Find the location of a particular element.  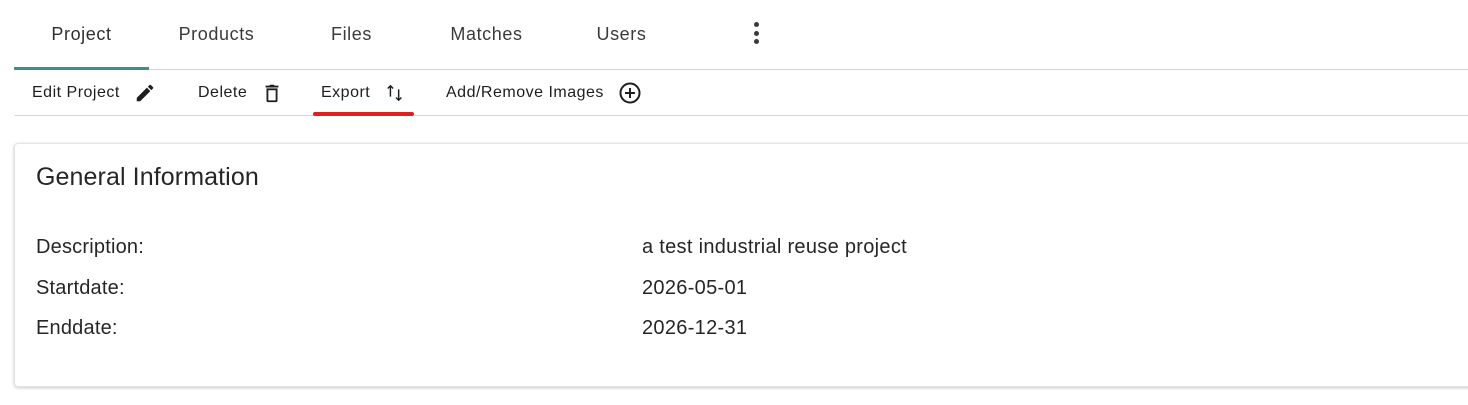

tab-files: Files is located at coordinates (351, 34).